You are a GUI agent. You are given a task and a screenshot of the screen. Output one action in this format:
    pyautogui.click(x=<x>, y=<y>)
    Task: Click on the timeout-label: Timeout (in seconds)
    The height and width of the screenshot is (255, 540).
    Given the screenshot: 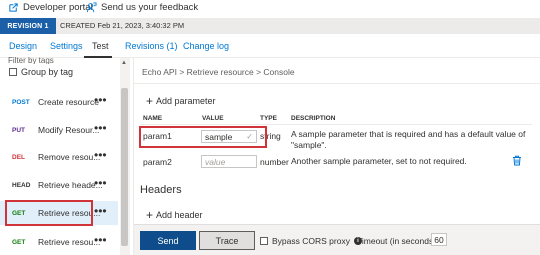 What is the action you would take?
    pyautogui.click(x=397, y=241)
    